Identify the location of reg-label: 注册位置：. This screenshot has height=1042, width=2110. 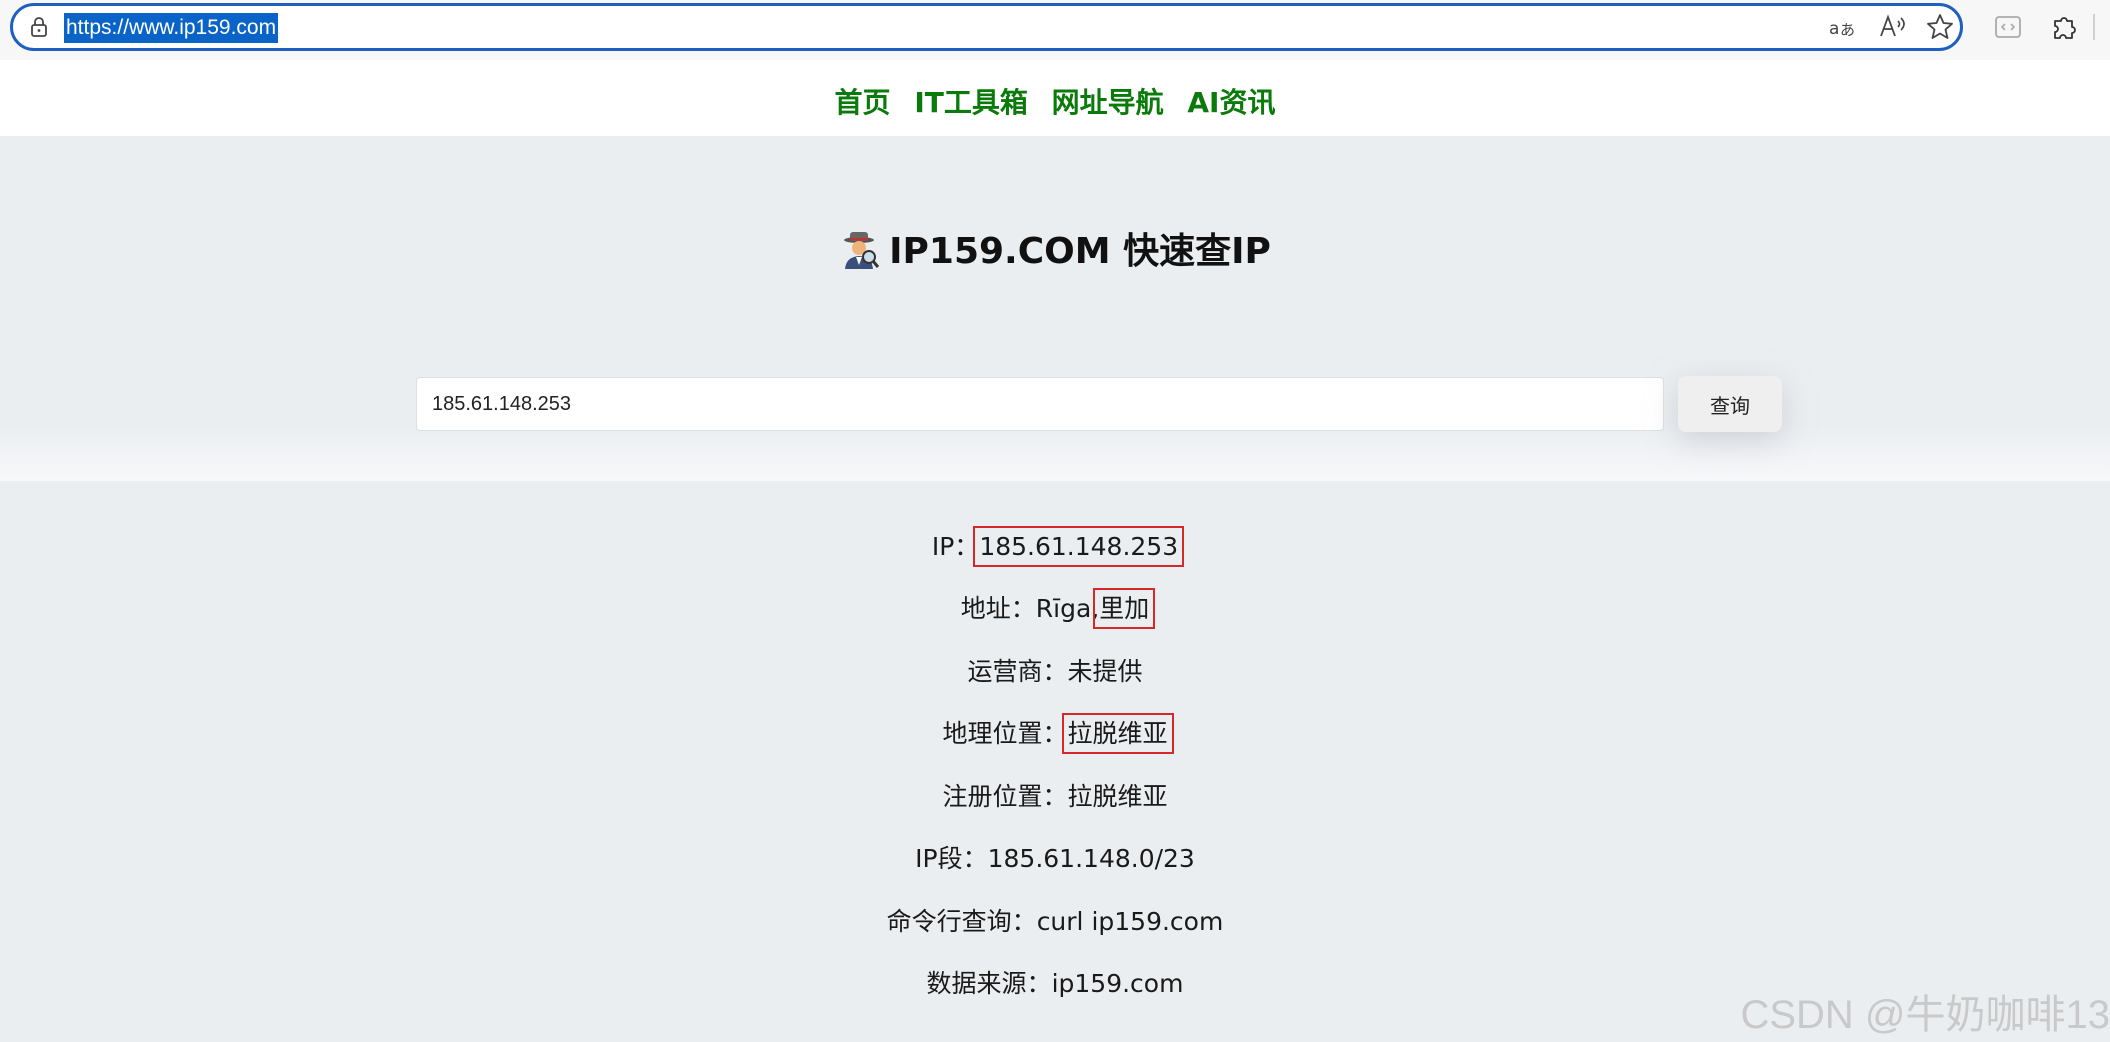
(1005, 796).